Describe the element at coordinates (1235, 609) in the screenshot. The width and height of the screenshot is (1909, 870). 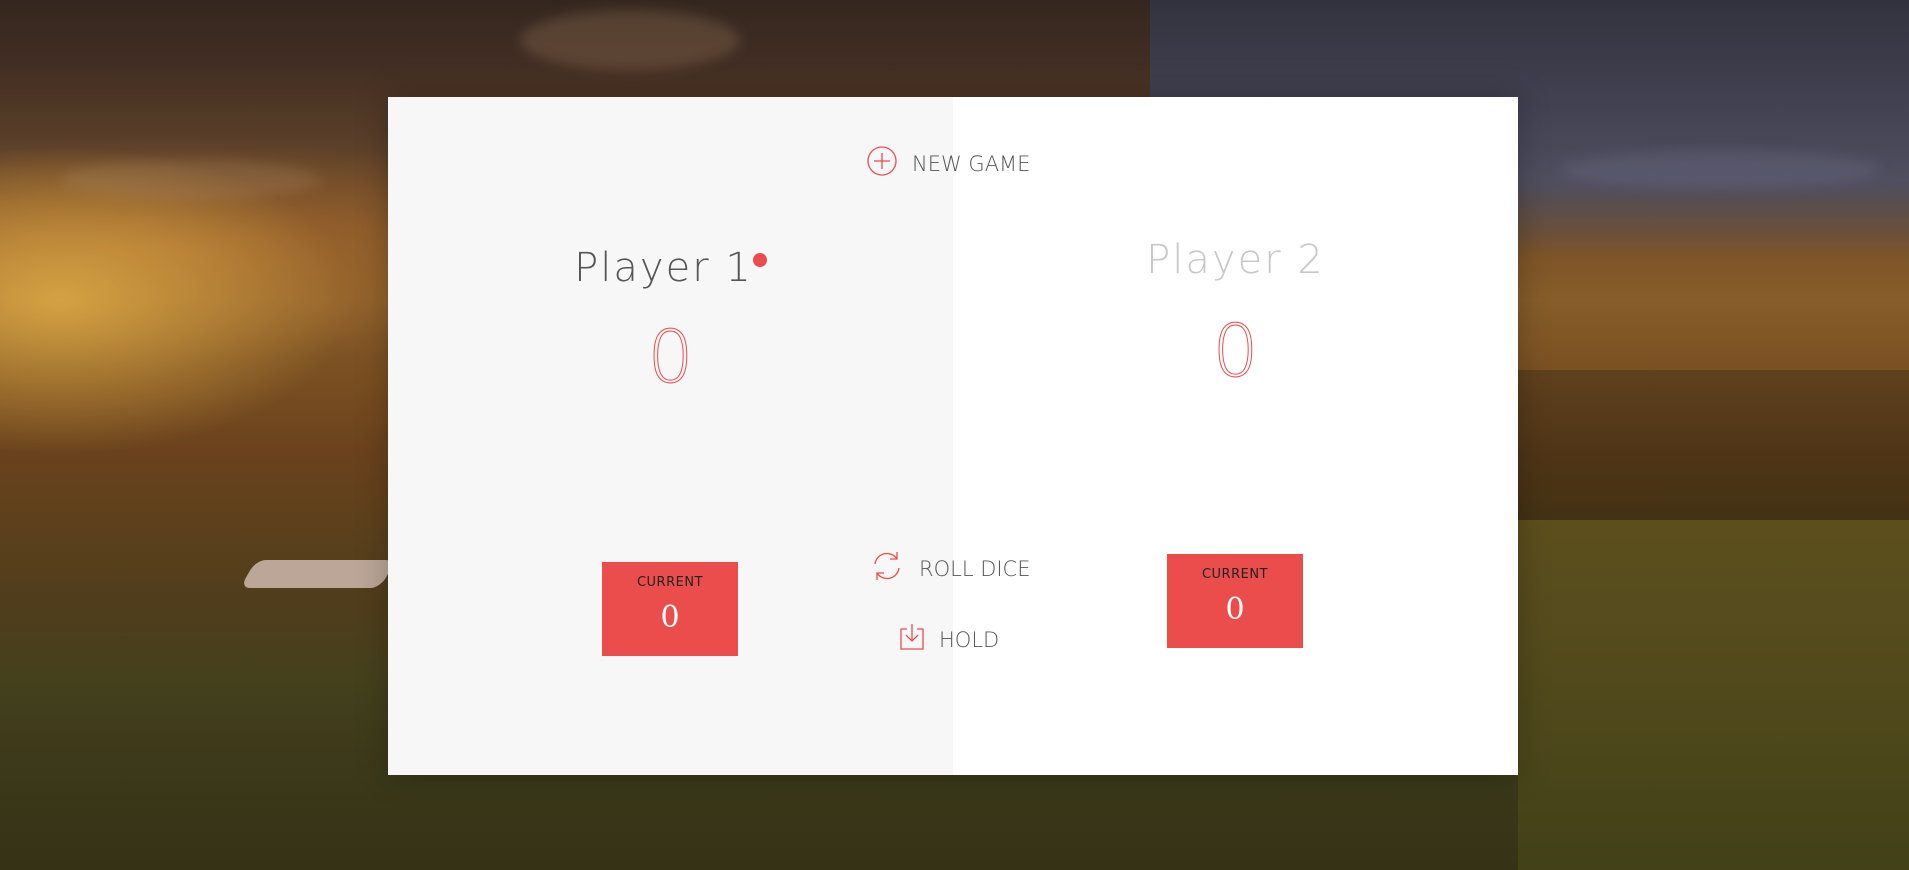
I see `player-2-current-score: 0` at that location.